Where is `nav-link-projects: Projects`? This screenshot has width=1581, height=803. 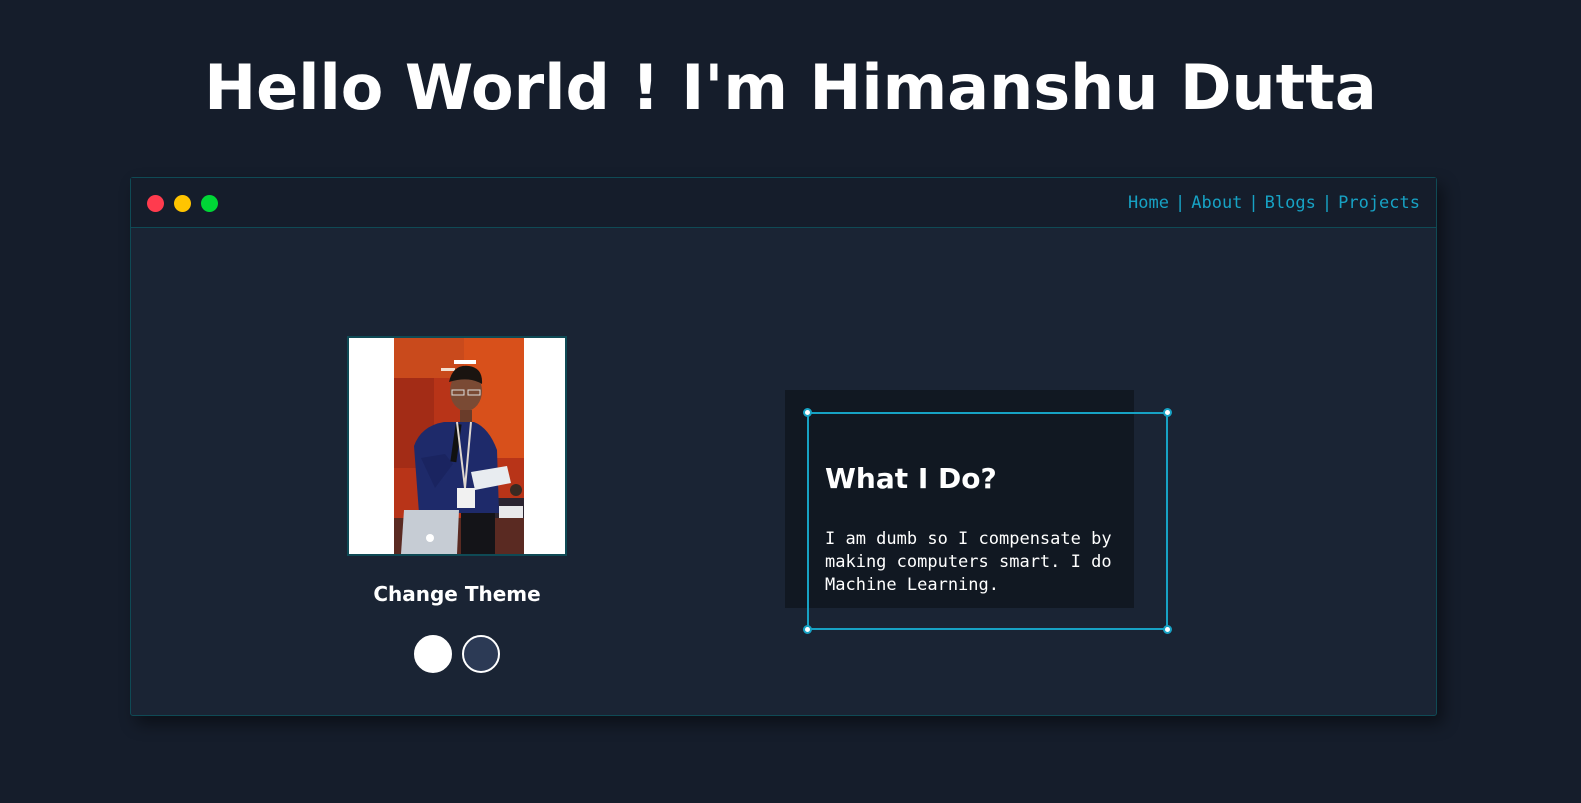
nav-link-projects: Projects is located at coordinates (1379, 203).